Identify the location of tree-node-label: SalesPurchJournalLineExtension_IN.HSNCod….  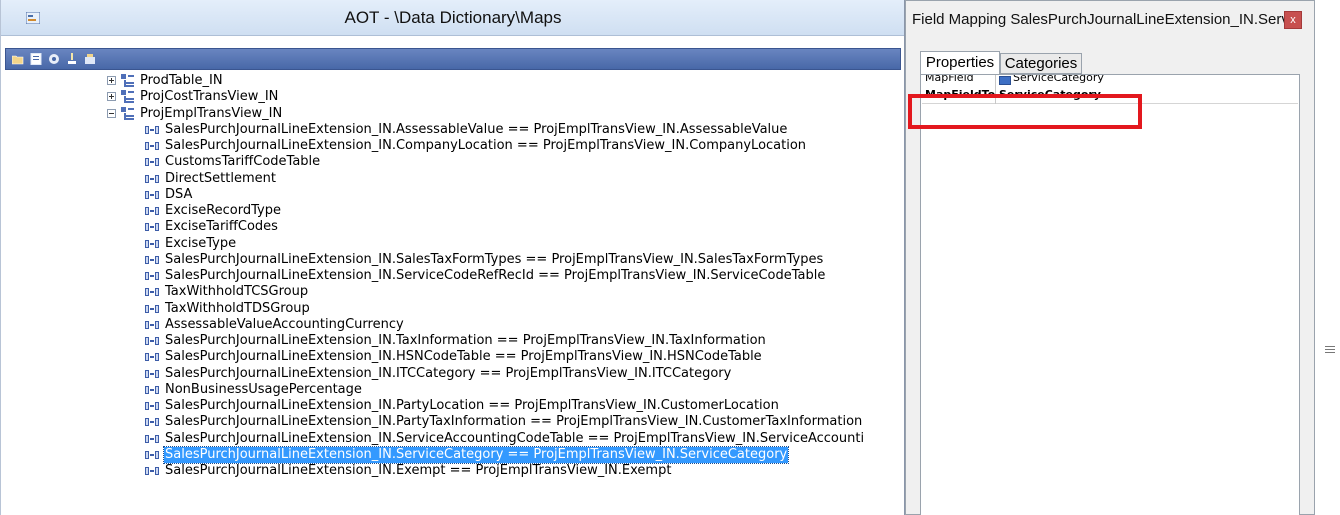
(463, 357).